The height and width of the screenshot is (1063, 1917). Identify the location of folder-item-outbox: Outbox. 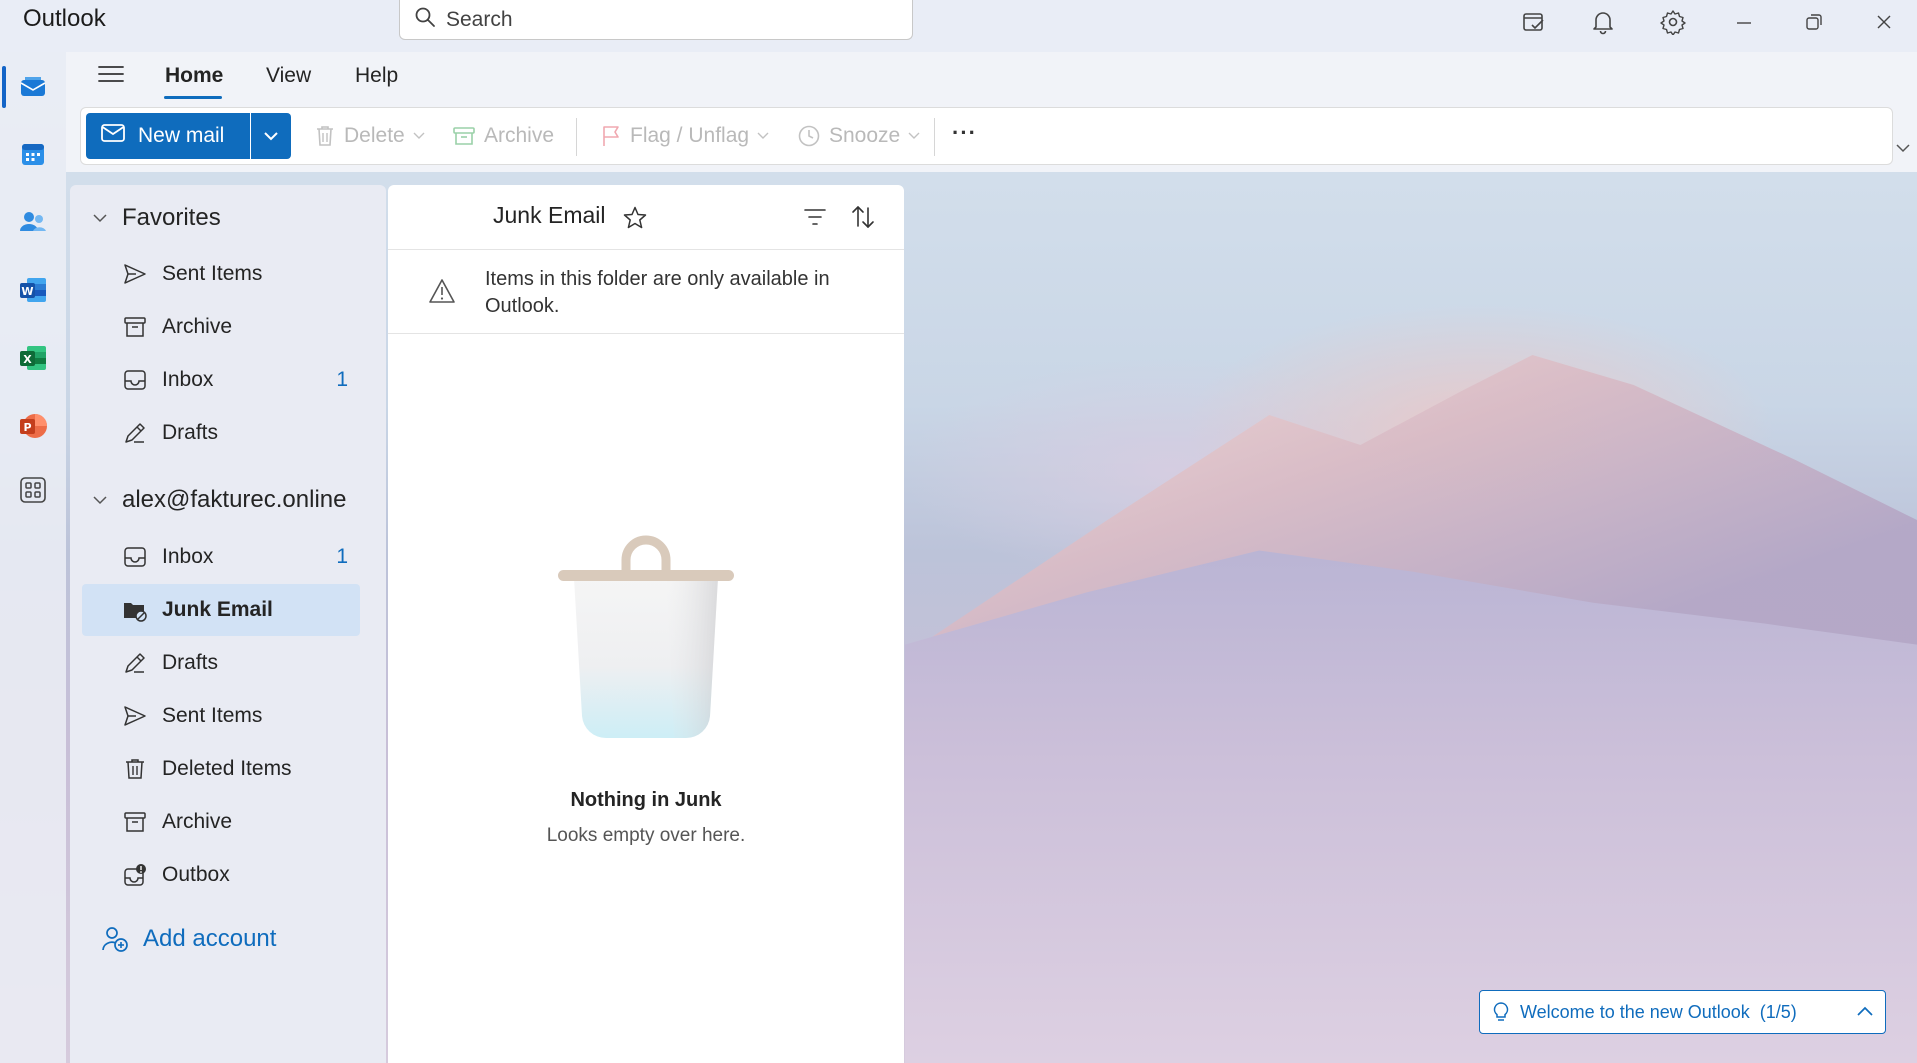
(221, 875).